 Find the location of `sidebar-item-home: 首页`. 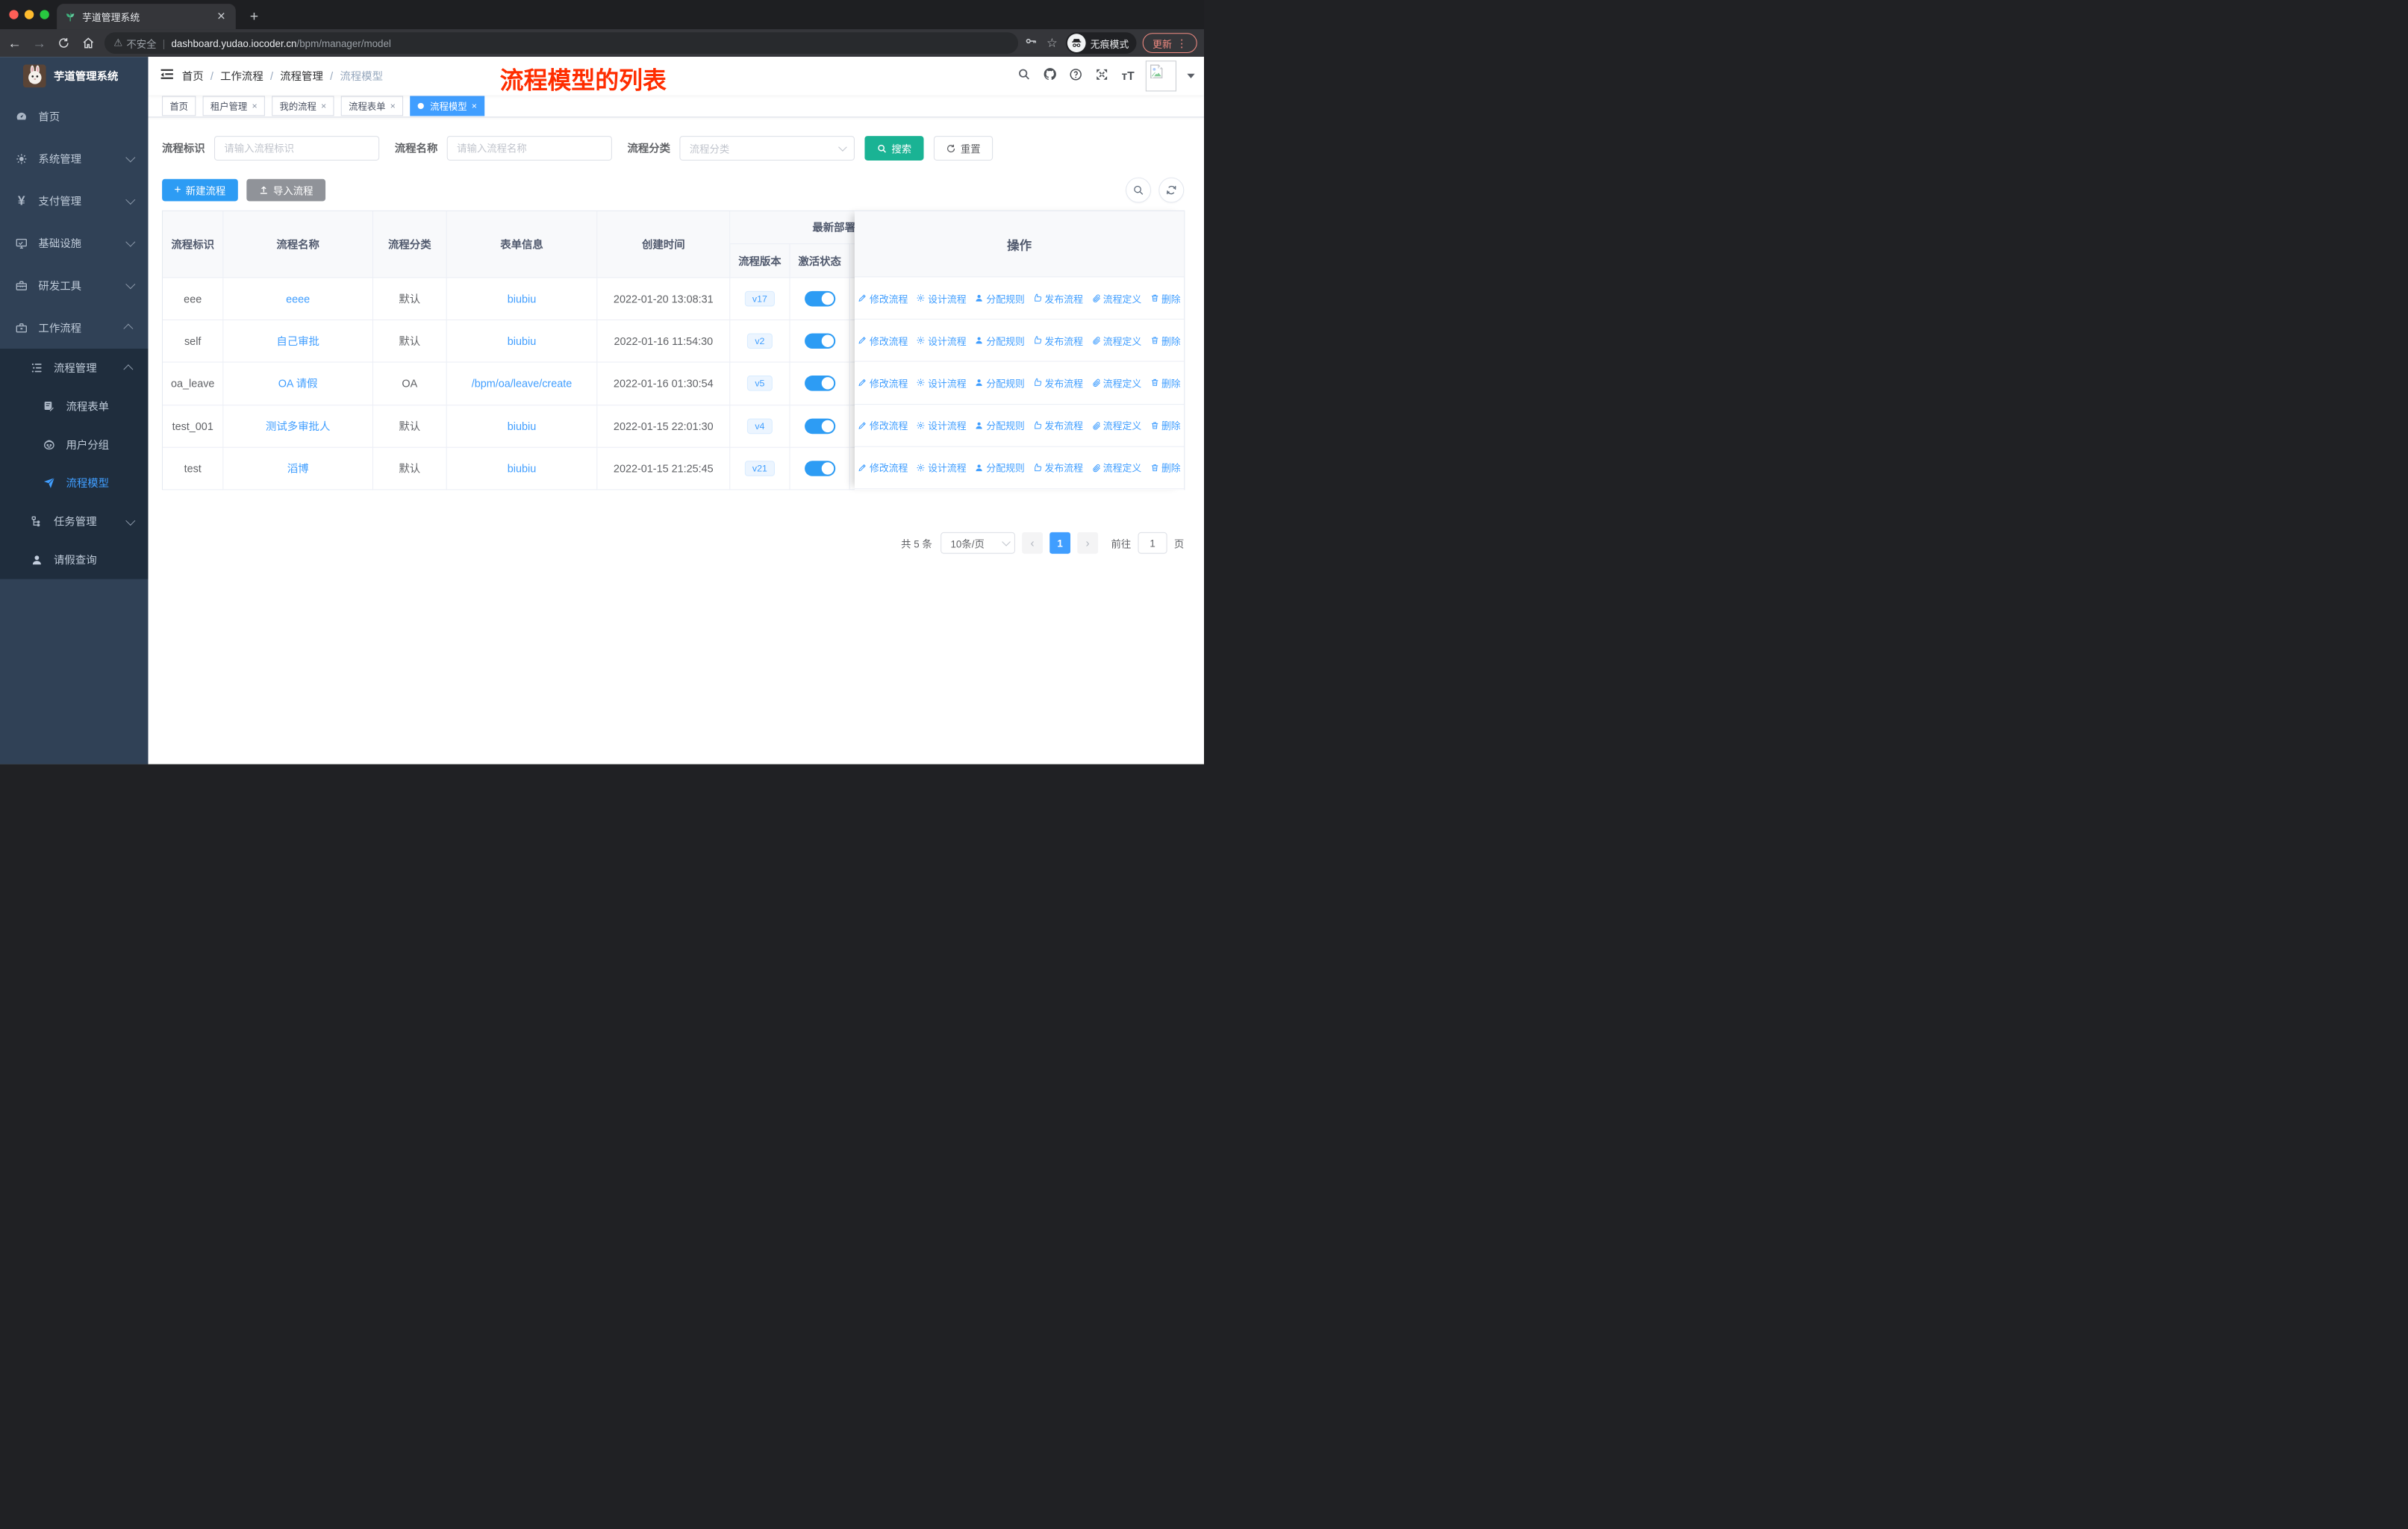

sidebar-item-home: 首页 is located at coordinates (74, 117).